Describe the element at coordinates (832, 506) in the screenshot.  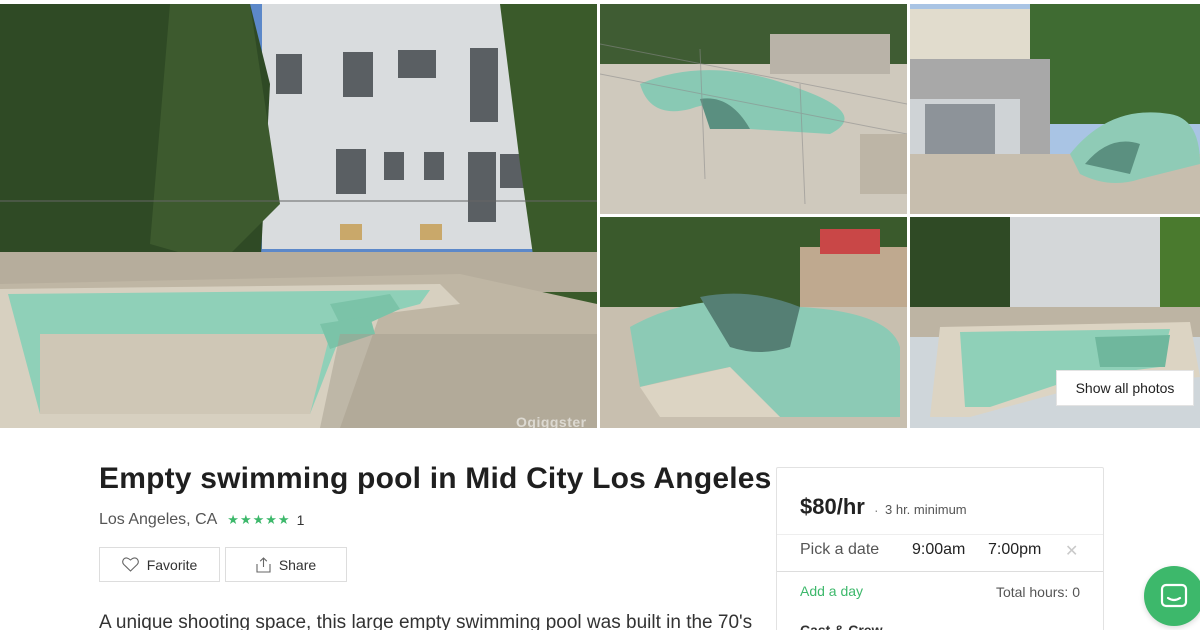
I see `hourly-price: $80/hr` at that location.